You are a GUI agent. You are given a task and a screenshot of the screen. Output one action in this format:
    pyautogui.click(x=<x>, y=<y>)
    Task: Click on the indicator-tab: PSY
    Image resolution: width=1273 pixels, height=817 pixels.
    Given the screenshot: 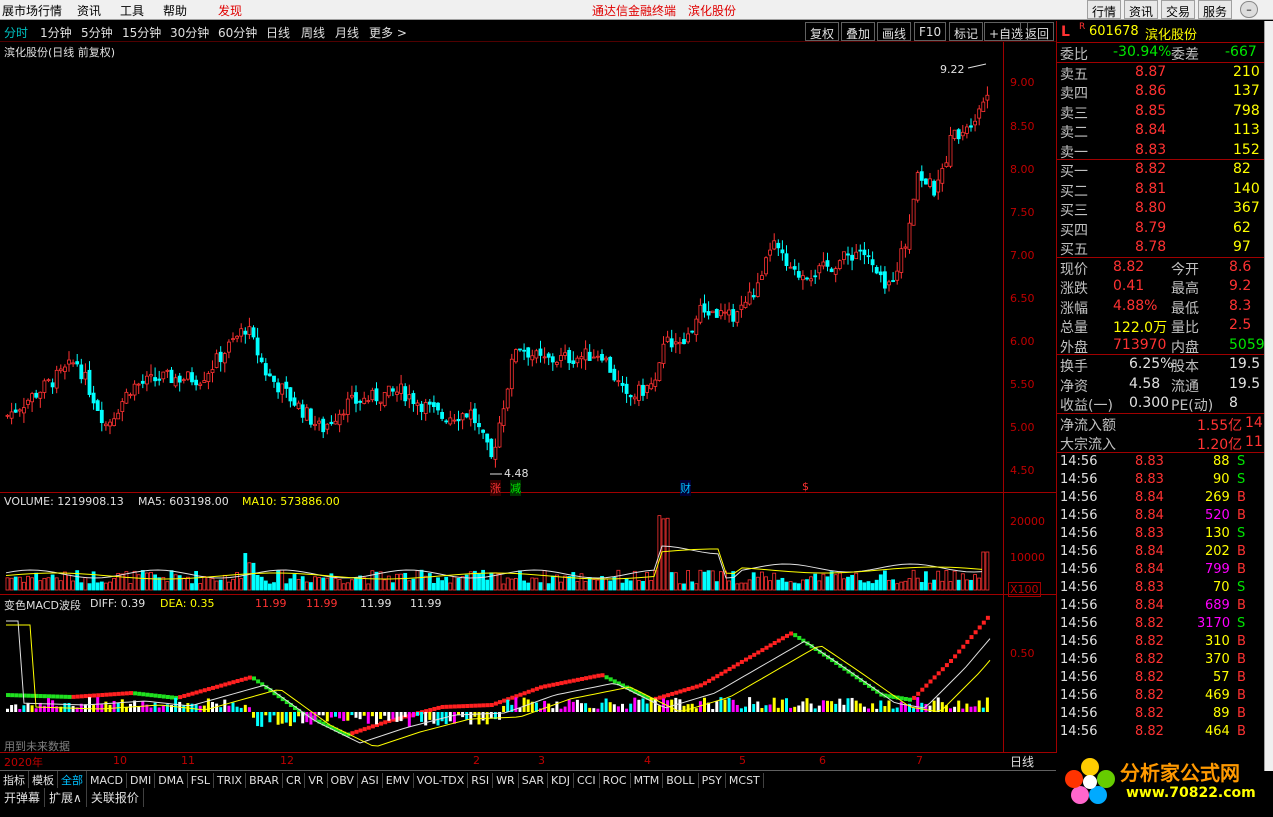 What is the action you would take?
    pyautogui.click(x=712, y=780)
    